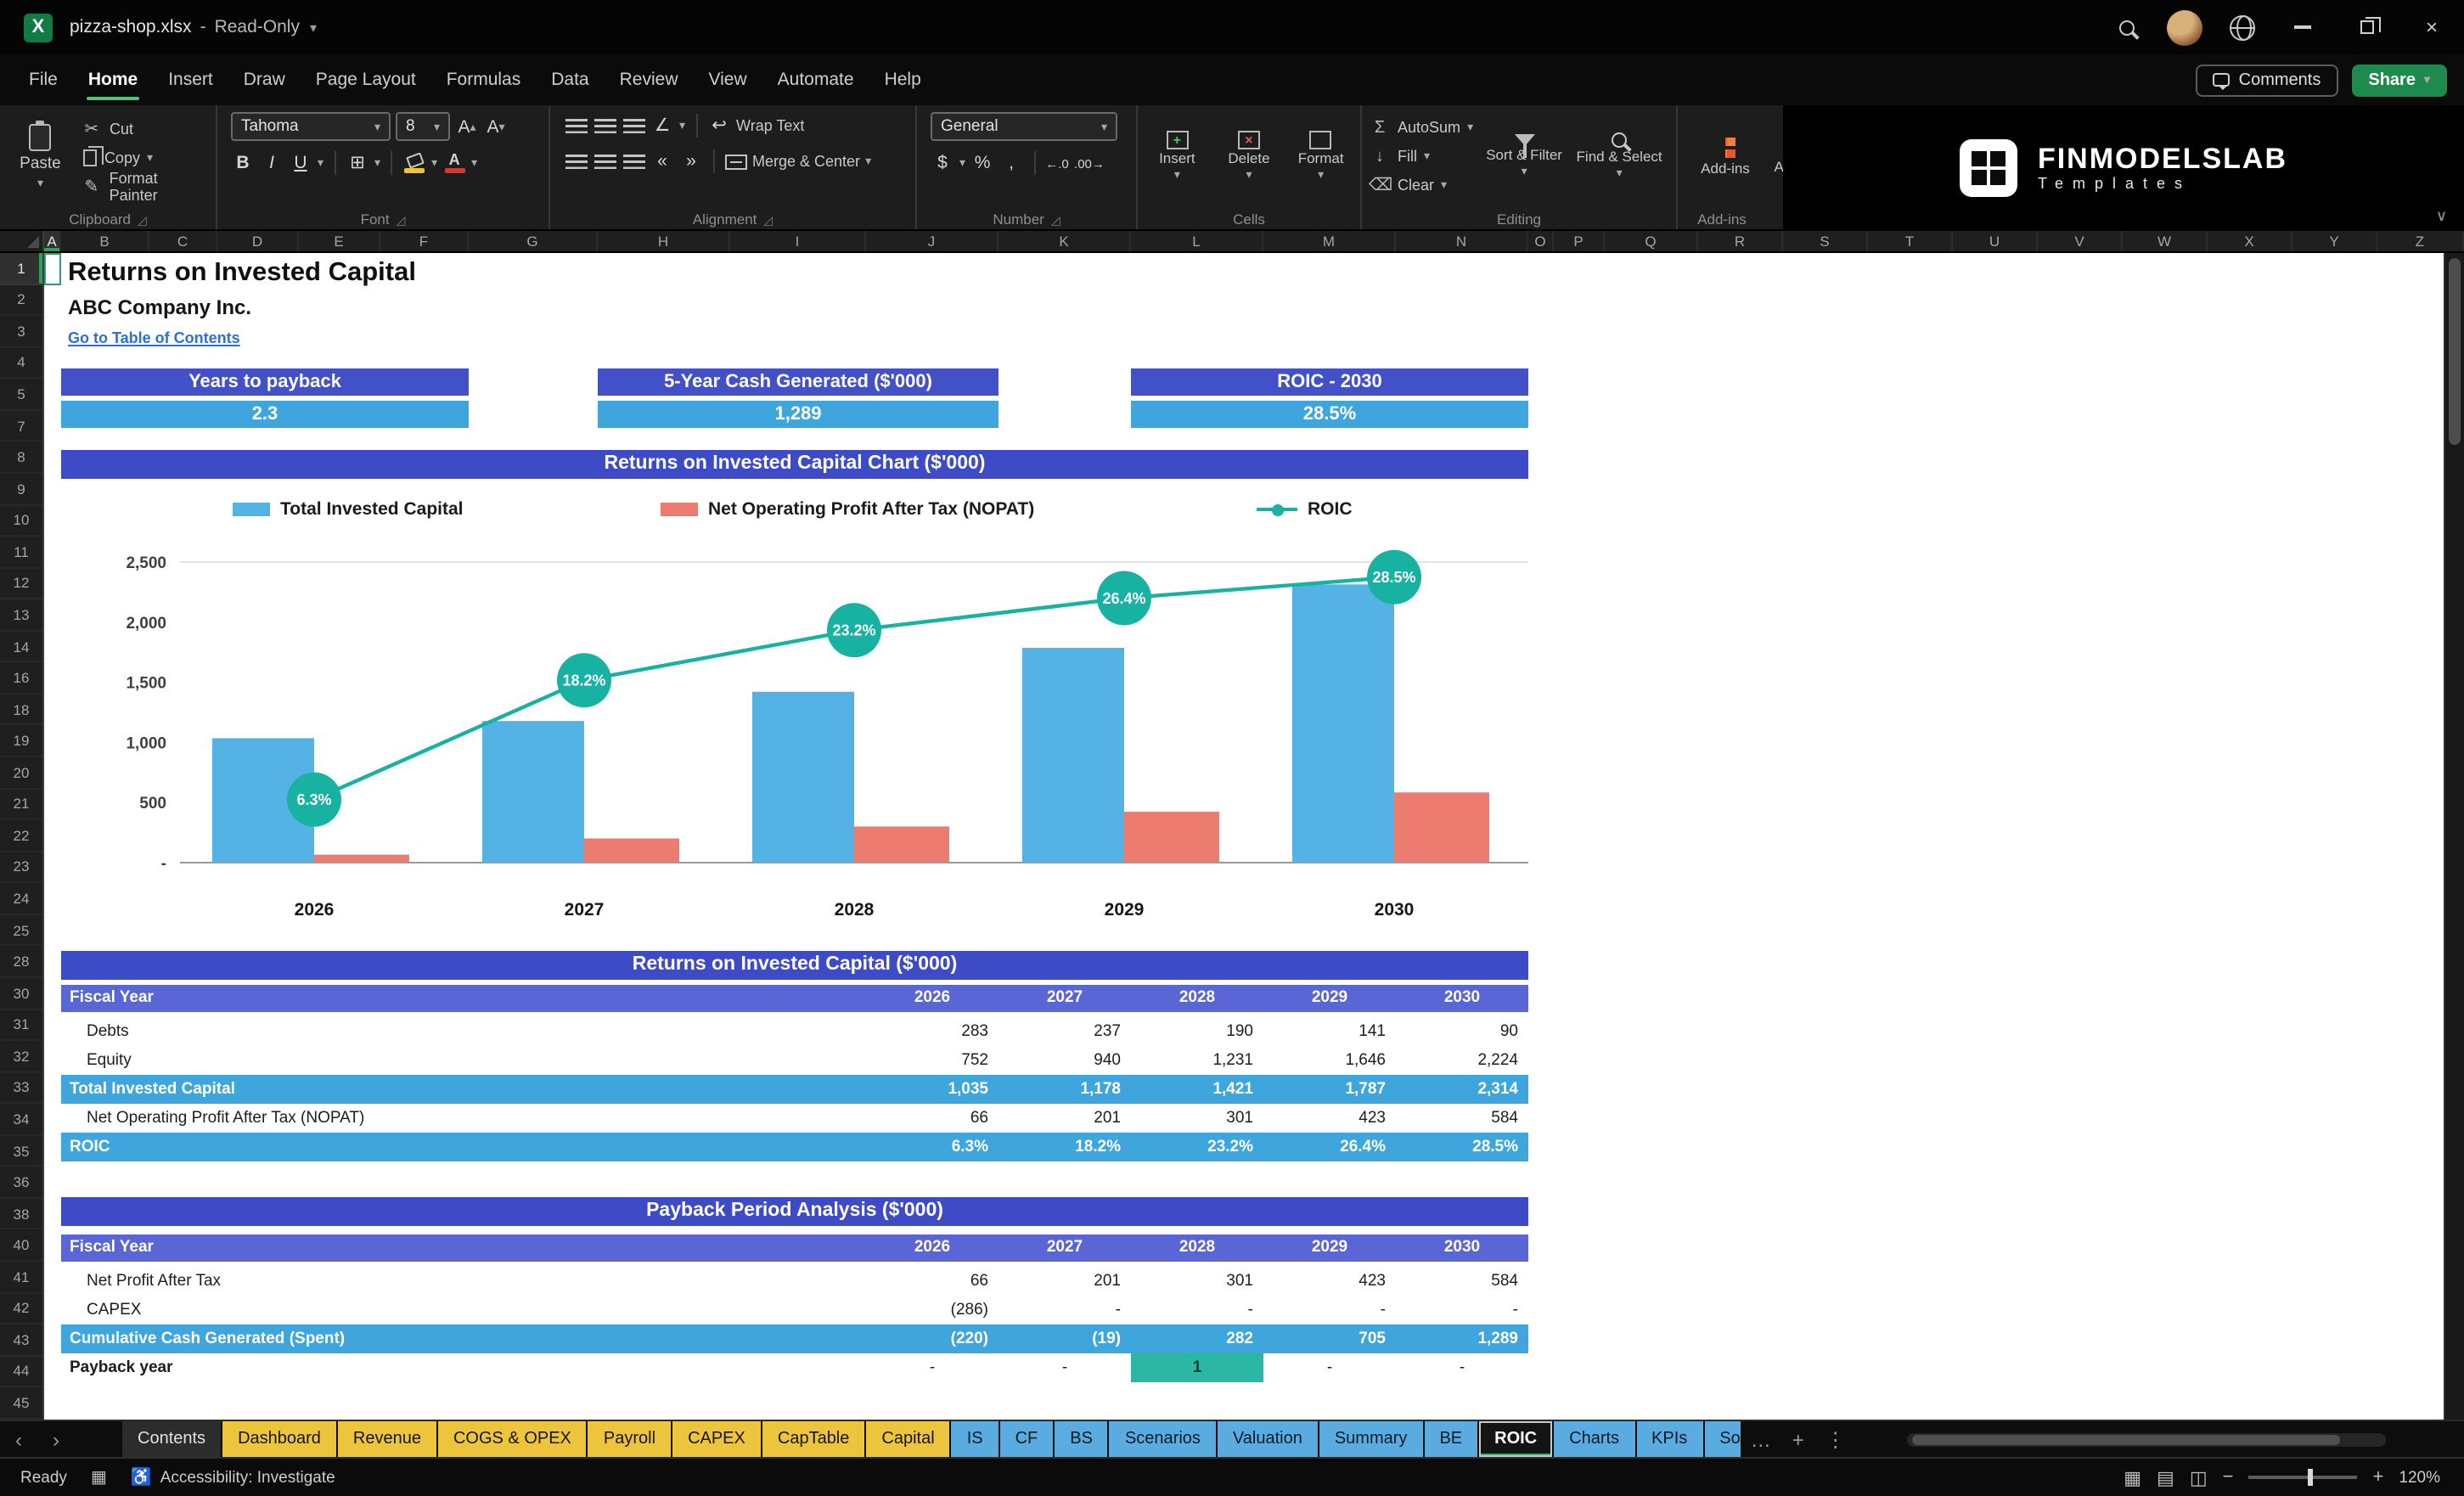 This screenshot has width=2464, height=1496. What do you see at coordinates (728, 79) in the screenshot?
I see `menu-view: View` at bounding box center [728, 79].